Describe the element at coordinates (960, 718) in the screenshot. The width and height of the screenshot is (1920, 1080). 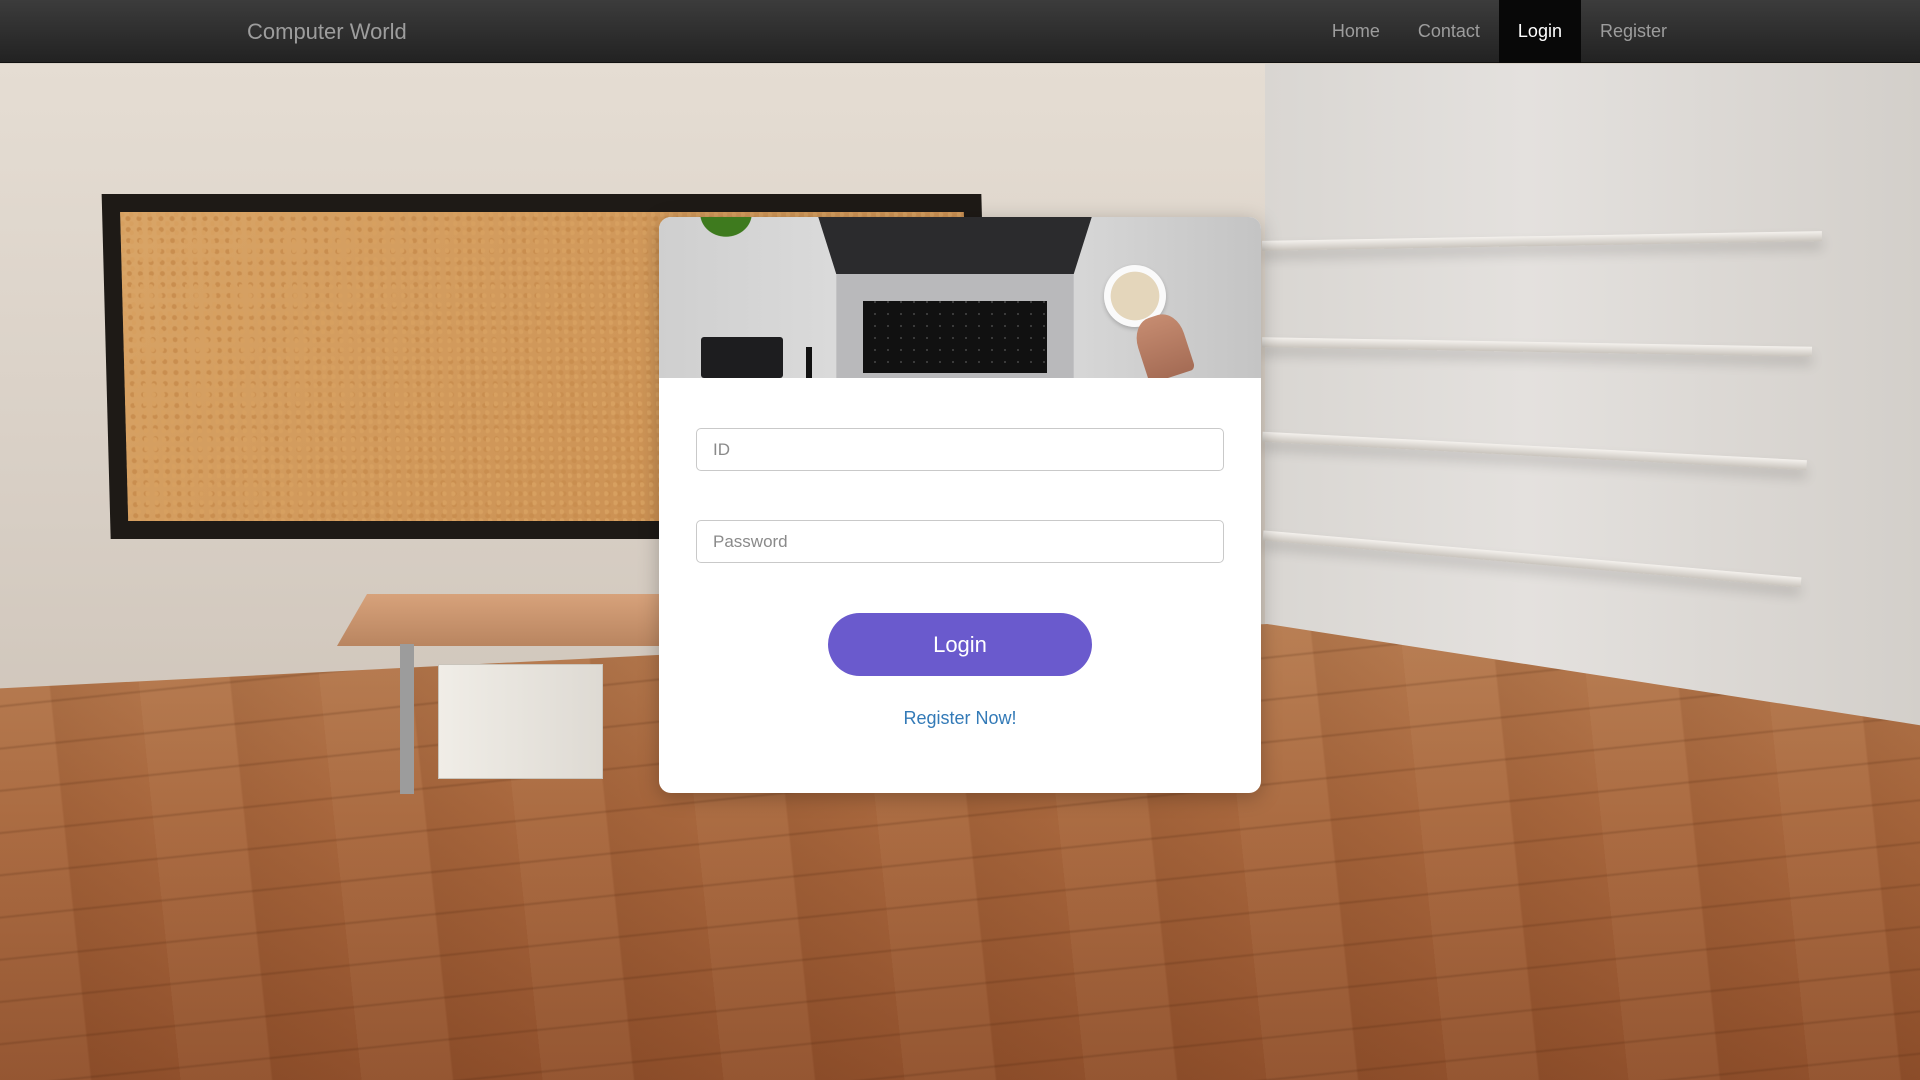
I see `register-now-link: Register Now!` at that location.